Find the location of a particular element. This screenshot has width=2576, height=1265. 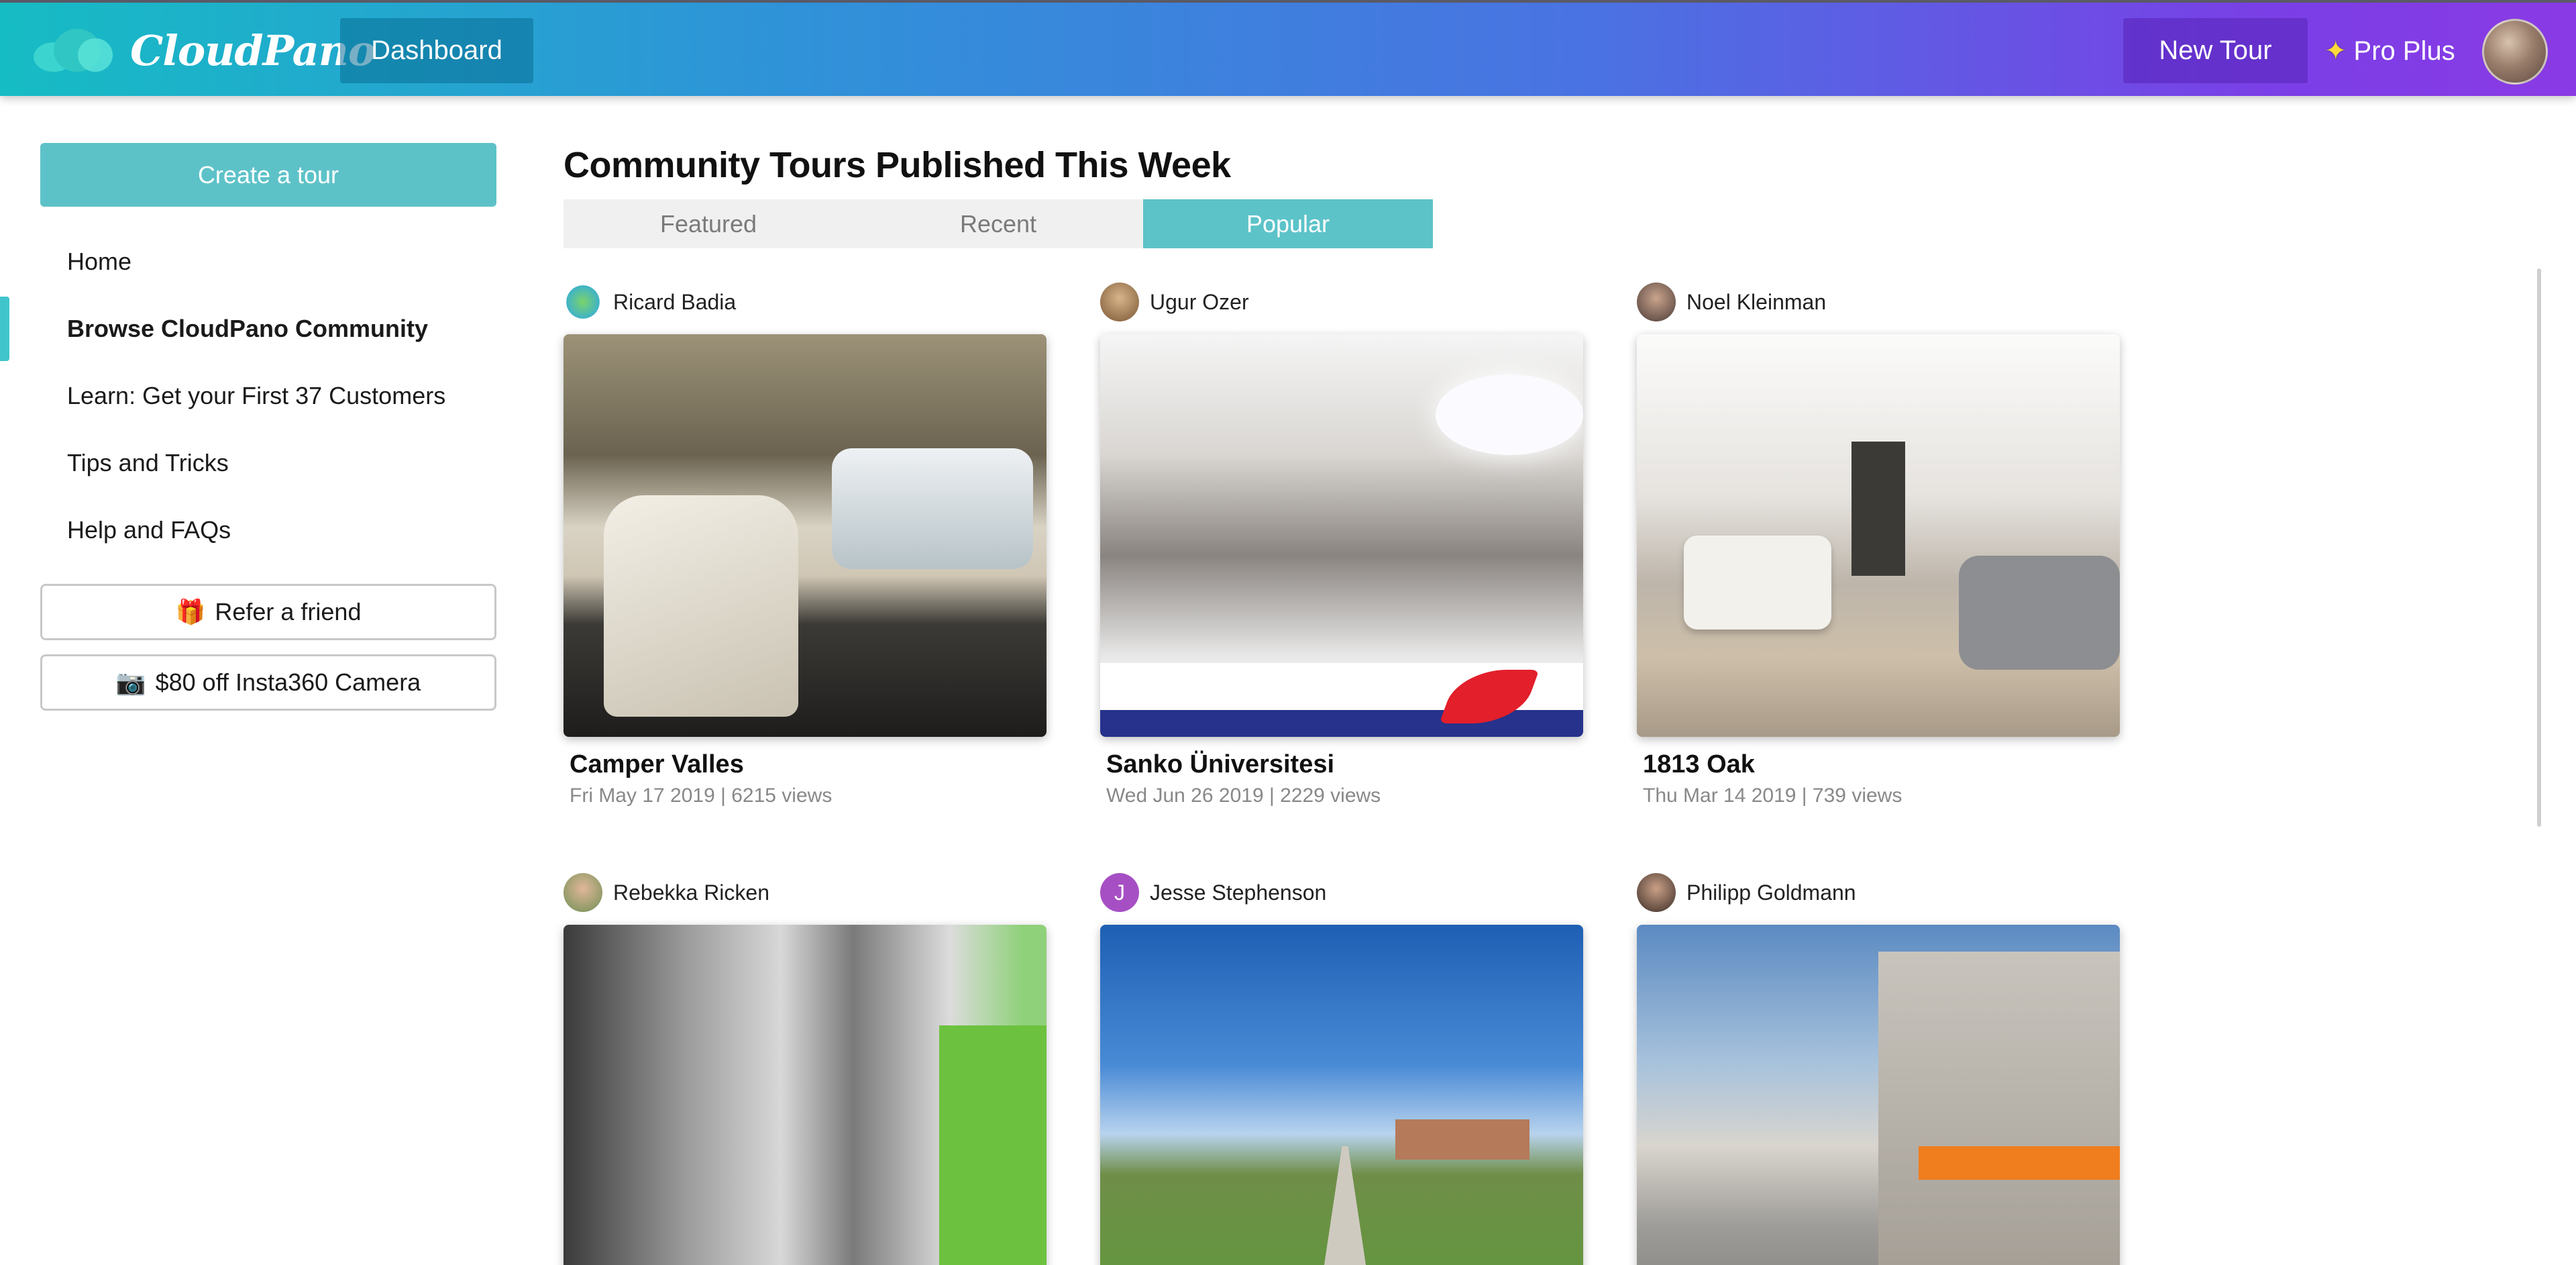

insta360-offer-button: 📷 $80 off Insta360 Camera is located at coordinates (268, 683).